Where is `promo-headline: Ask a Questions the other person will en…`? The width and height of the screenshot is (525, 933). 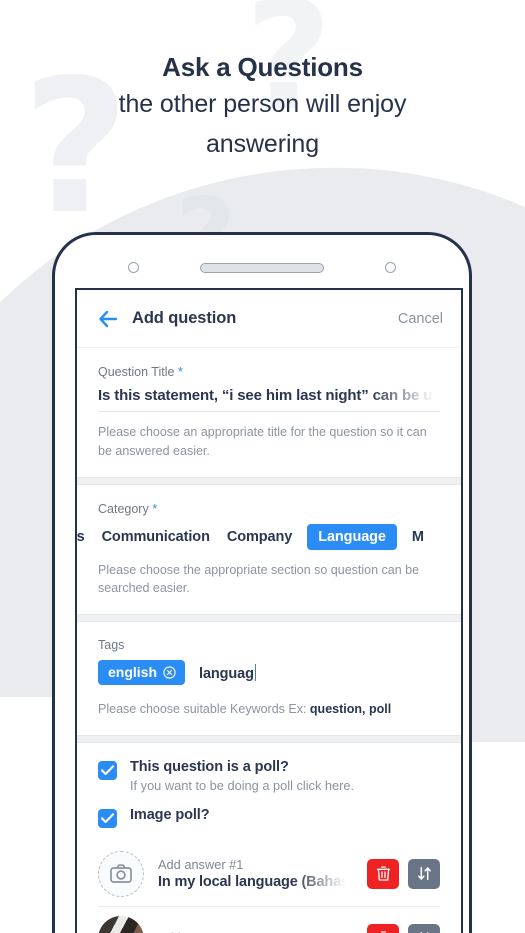 promo-headline: Ask a Questions the other person will en… is located at coordinates (262, 107).